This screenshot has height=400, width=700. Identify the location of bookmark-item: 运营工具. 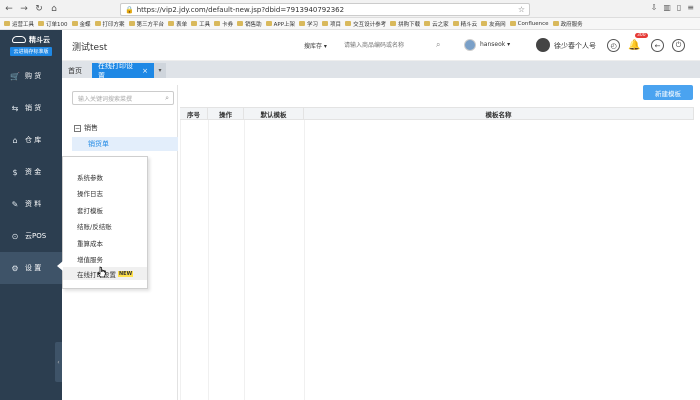
(19, 24).